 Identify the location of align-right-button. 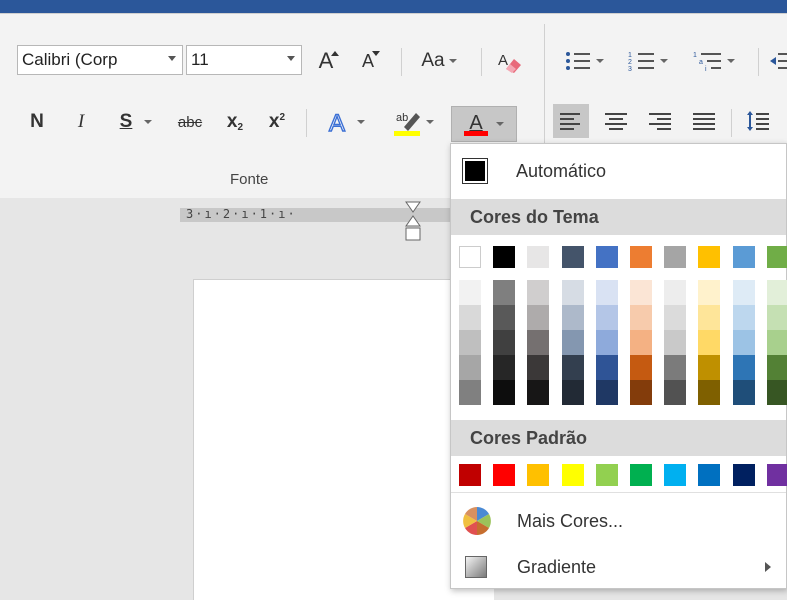
(660, 121).